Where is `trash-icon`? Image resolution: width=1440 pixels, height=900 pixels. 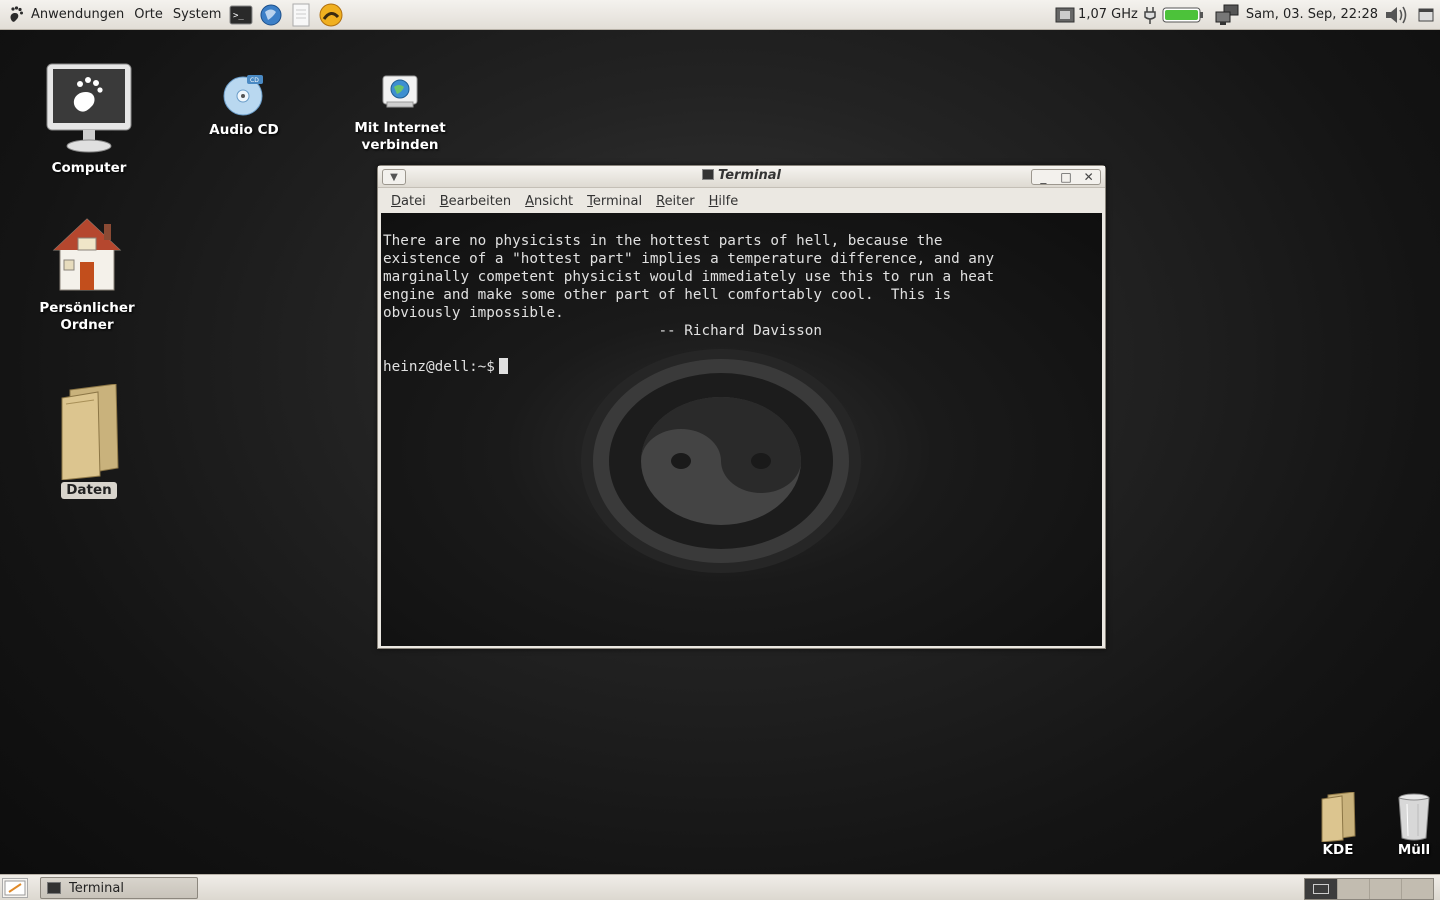 trash-icon is located at coordinates (1414, 817).